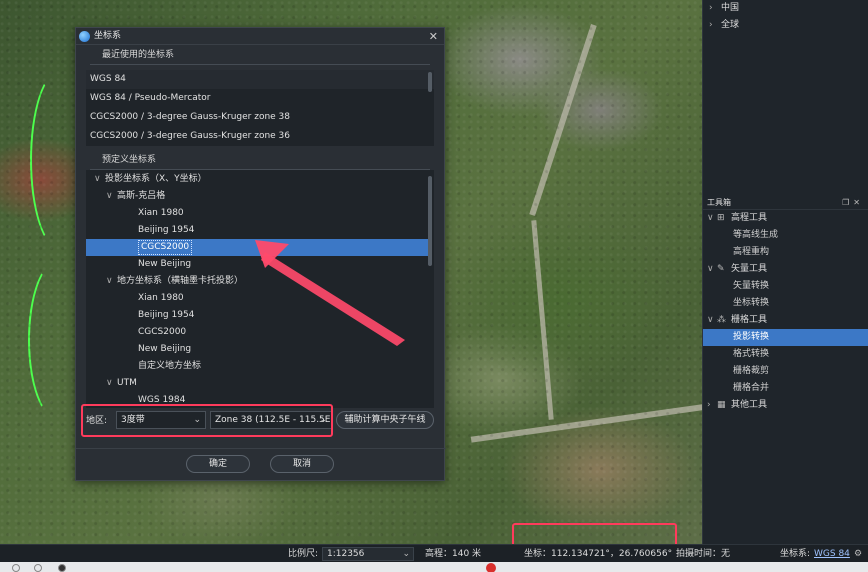 The height and width of the screenshot is (572, 868). What do you see at coordinates (156, 179) in the screenshot?
I see `crs-tree-label: 投影坐标系（X、Y坐标）` at bounding box center [156, 179].